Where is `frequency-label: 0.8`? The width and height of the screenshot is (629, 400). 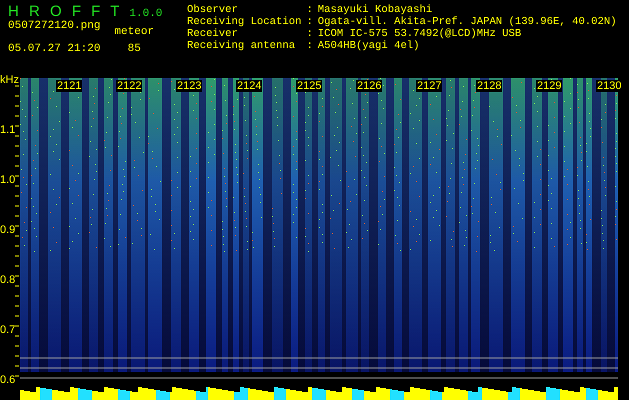
frequency-label: 0.8 is located at coordinates (8, 280).